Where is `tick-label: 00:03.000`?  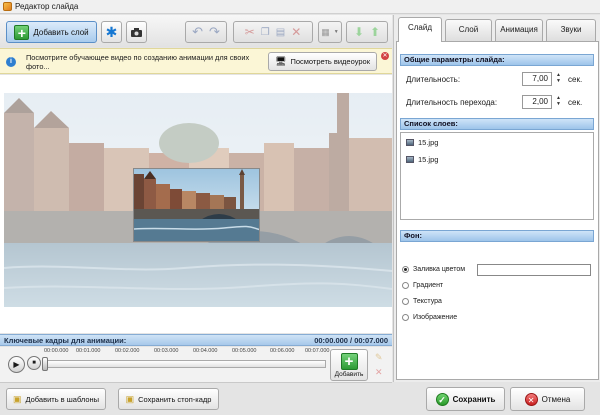 tick-label: 00:03.000 is located at coordinates (166, 351).